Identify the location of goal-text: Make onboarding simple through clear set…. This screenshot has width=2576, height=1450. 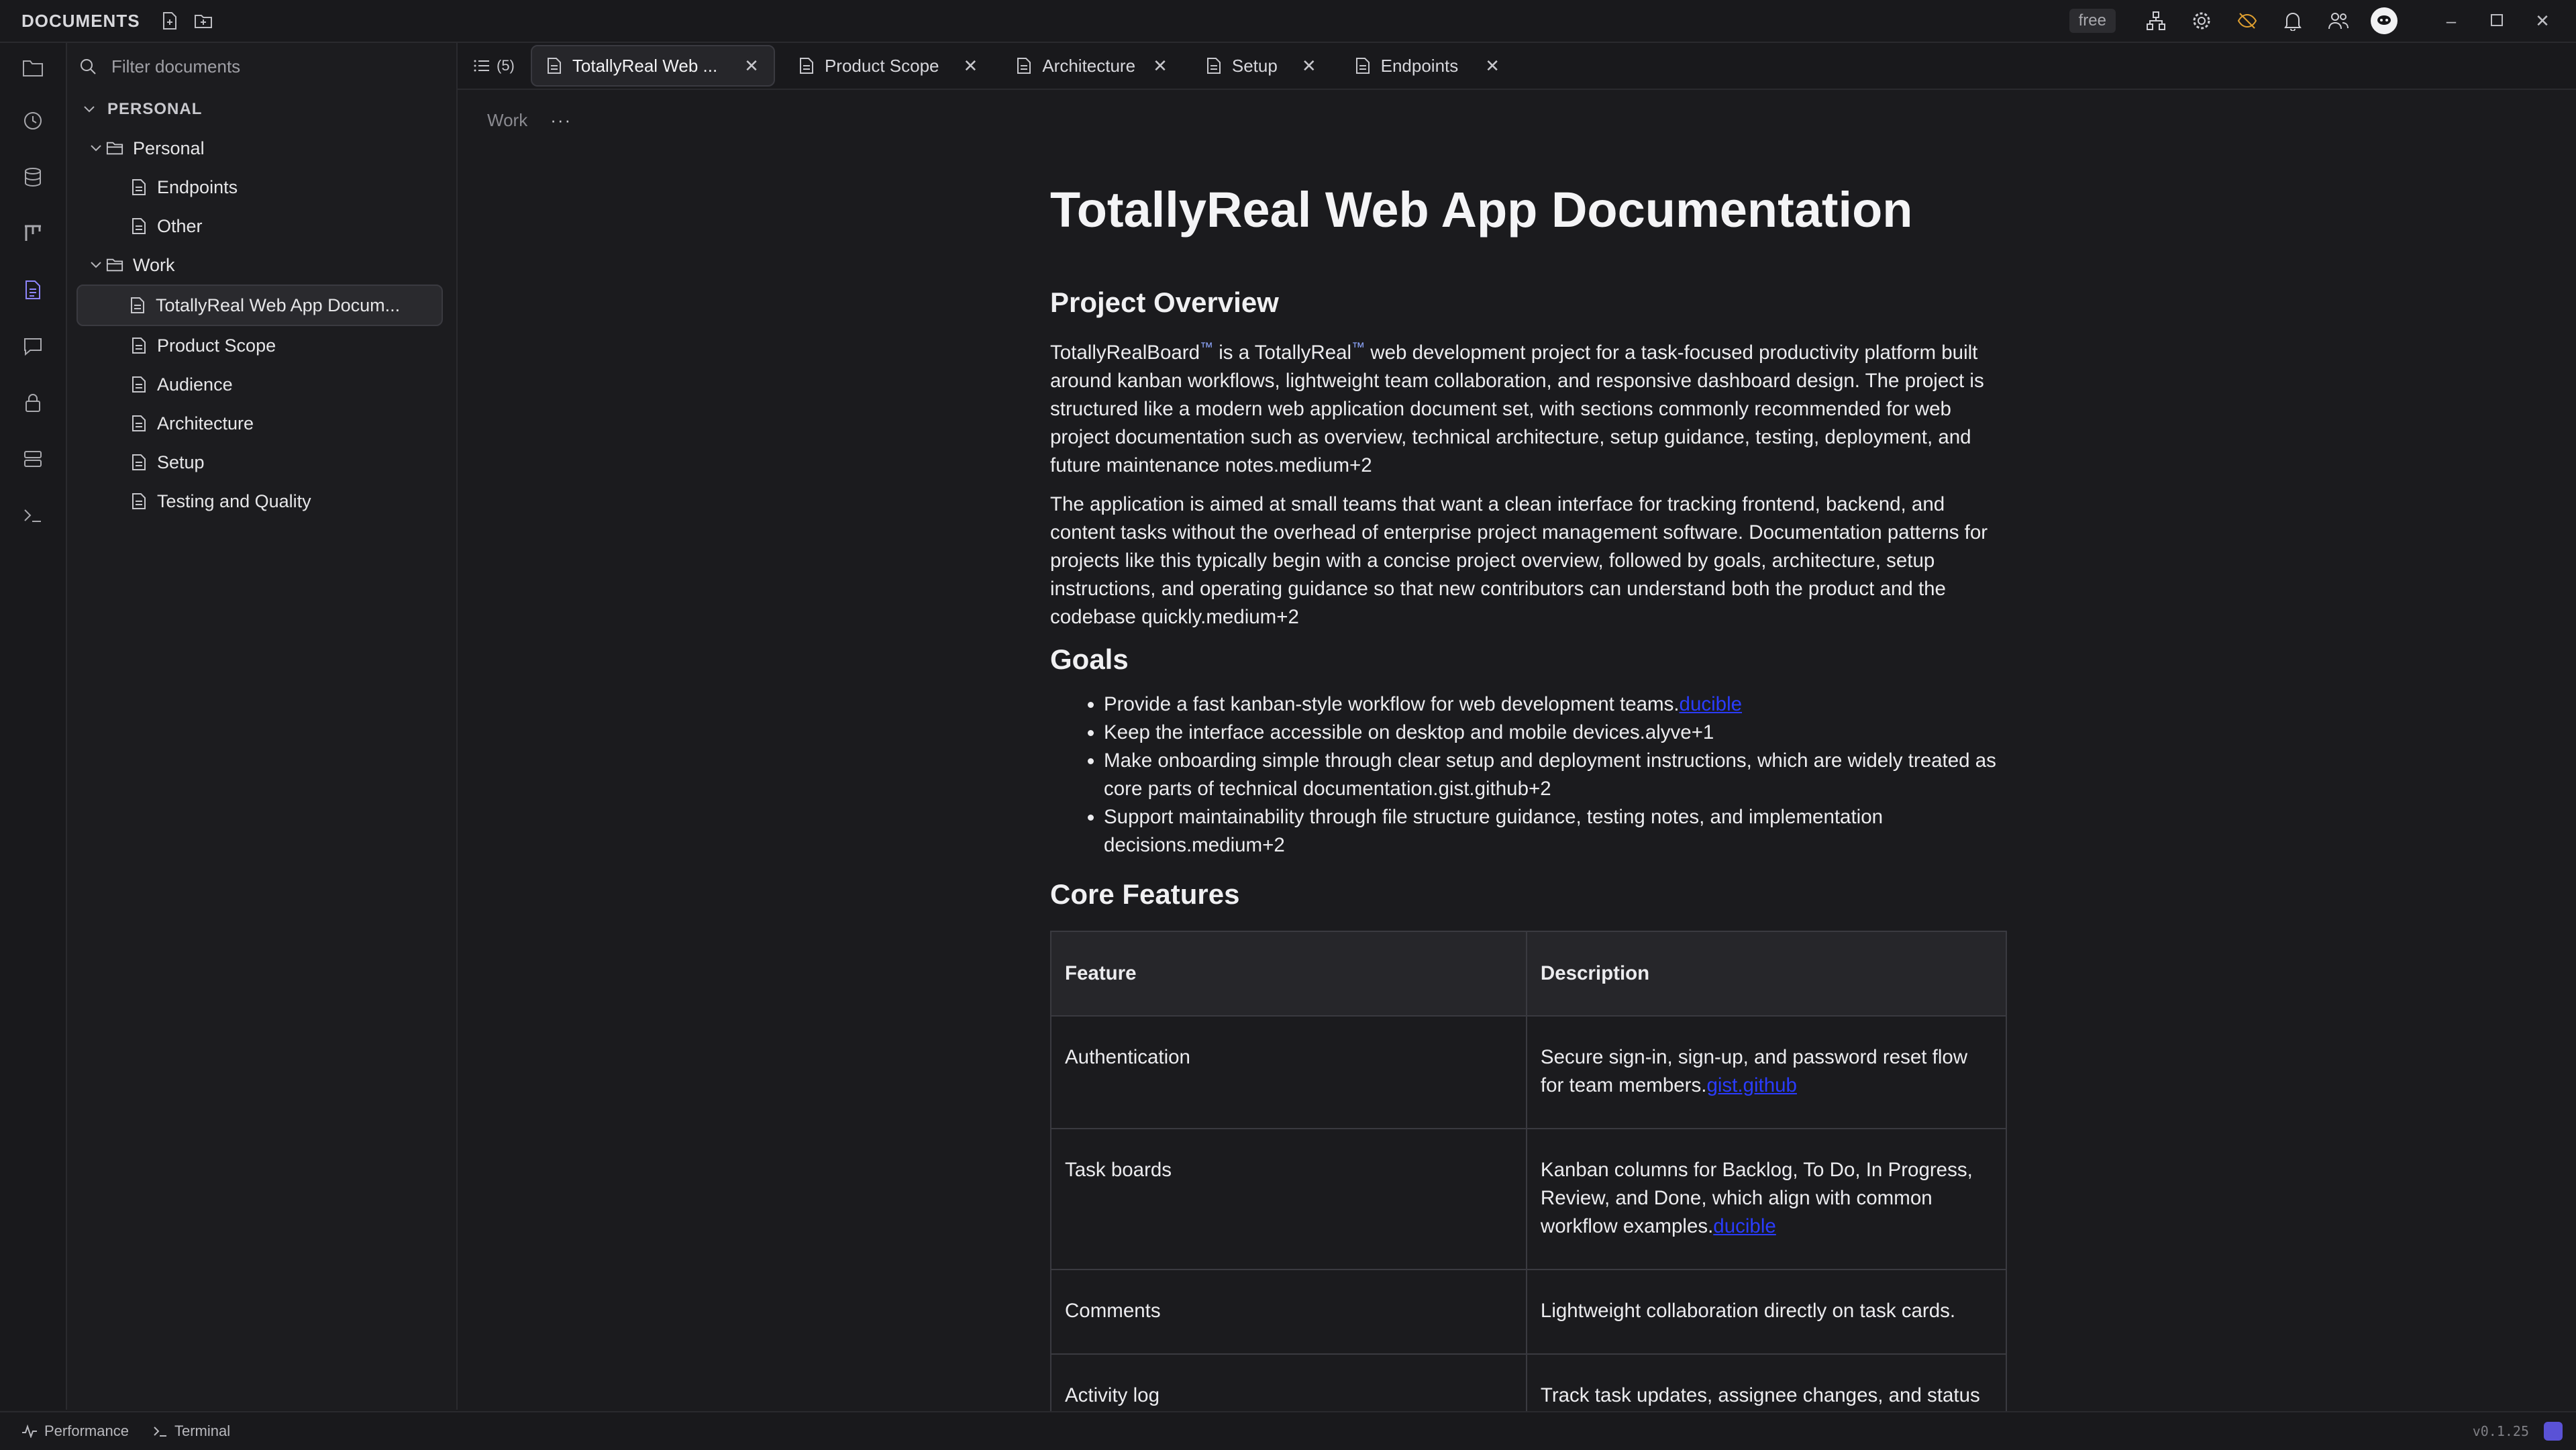
(1550, 774).